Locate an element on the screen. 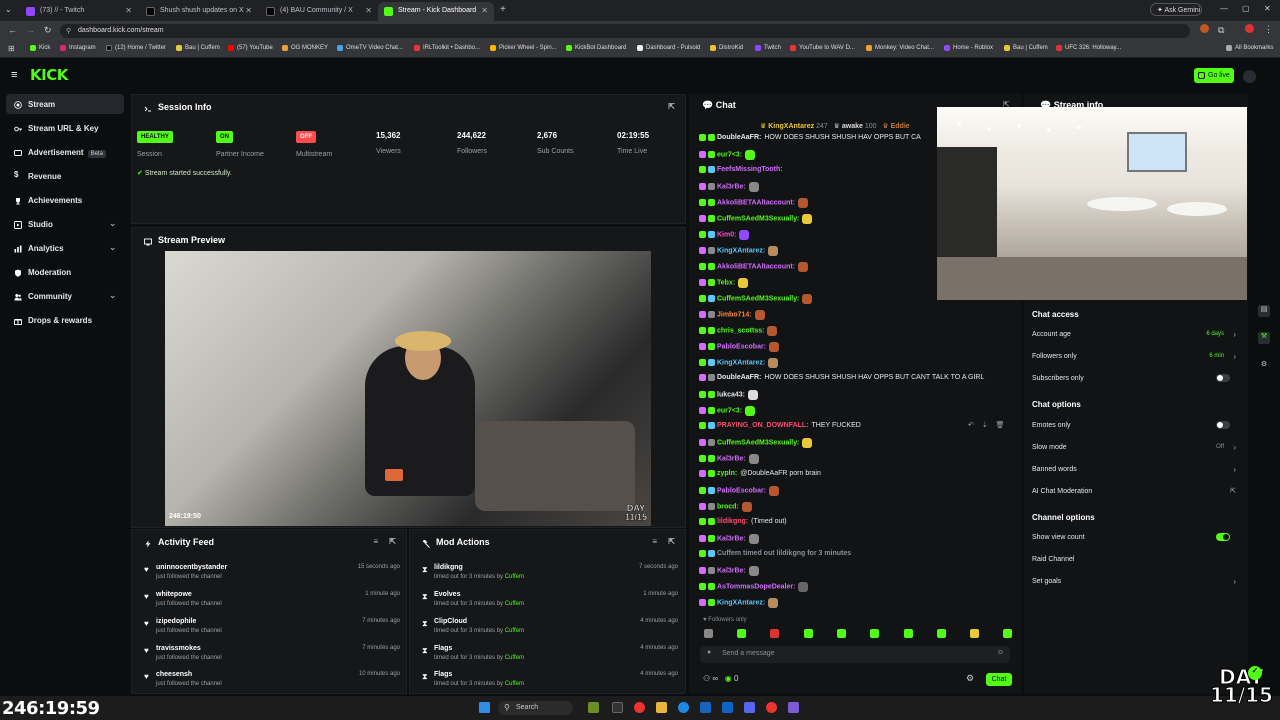 This screenshot has height=720, width=1280. user-settings-icon: ⚇ is located at coordinates (707, 678).